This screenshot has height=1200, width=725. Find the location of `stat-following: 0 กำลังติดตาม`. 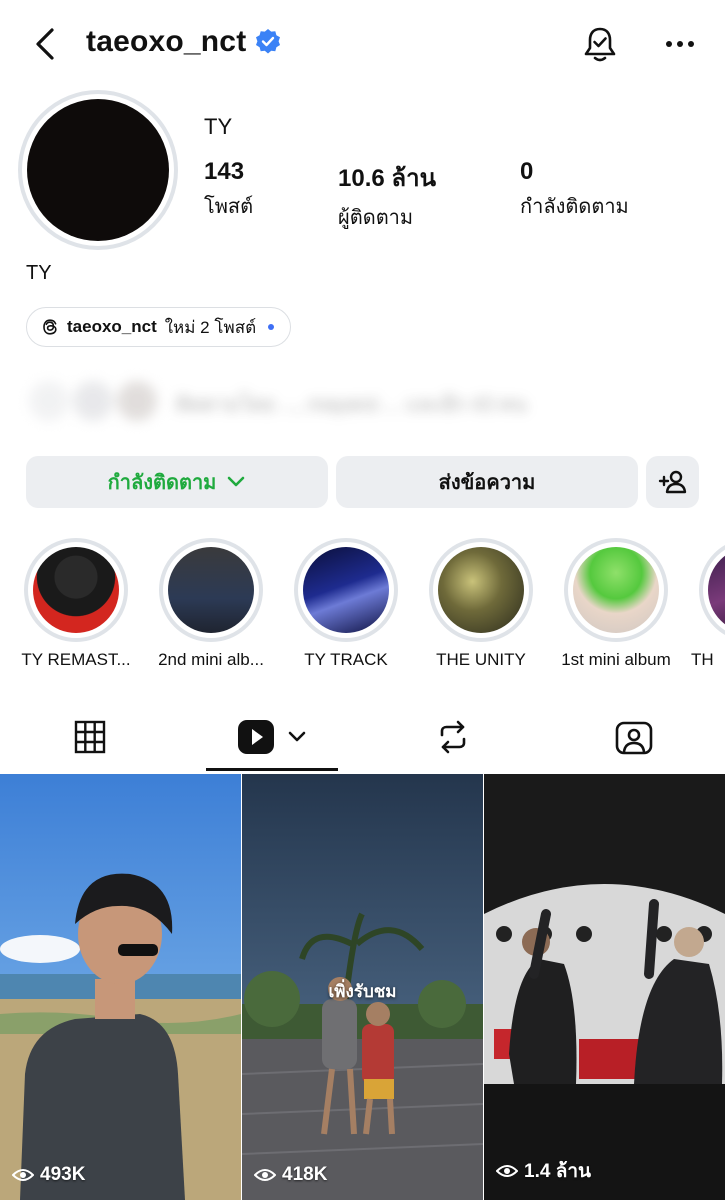

stat-following: 0 กำลังติดตาม is located at coordinates (574, 190).